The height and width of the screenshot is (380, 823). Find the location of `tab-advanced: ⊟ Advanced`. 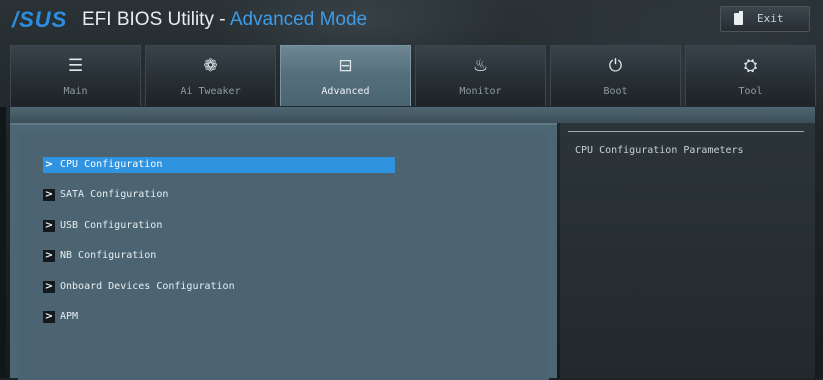

tab-advanced: ⊟ Advanced is located at coordinates (345, 75).